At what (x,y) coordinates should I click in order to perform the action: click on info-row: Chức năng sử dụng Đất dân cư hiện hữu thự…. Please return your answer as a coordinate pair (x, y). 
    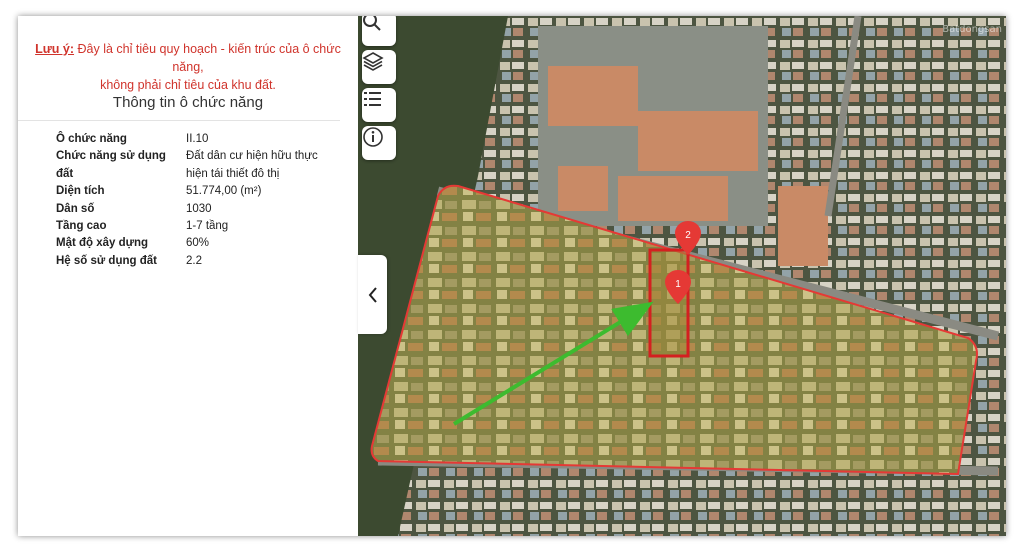
    Looking at the image, I should click on (191, 156).